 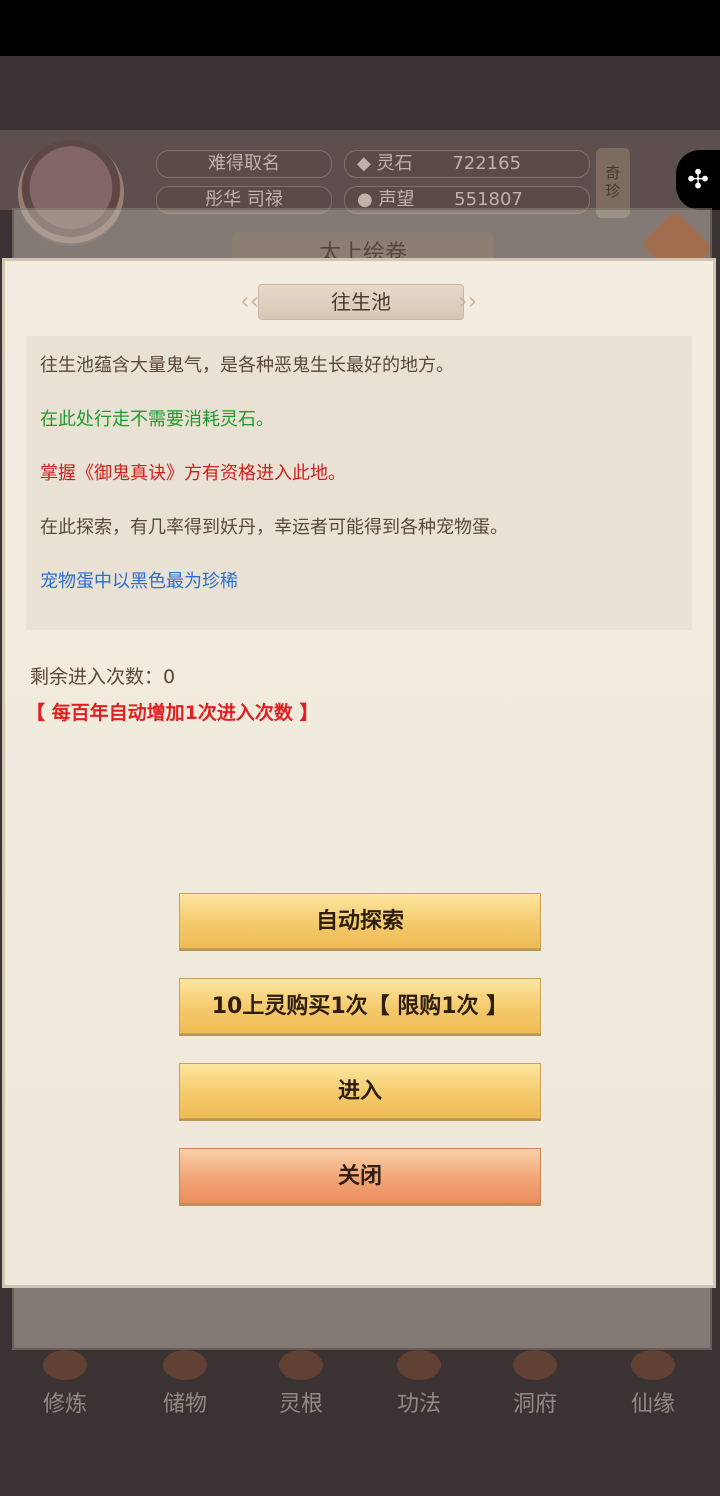 I want to click on shengwang-label: 声望, so click(x=396, y=199).